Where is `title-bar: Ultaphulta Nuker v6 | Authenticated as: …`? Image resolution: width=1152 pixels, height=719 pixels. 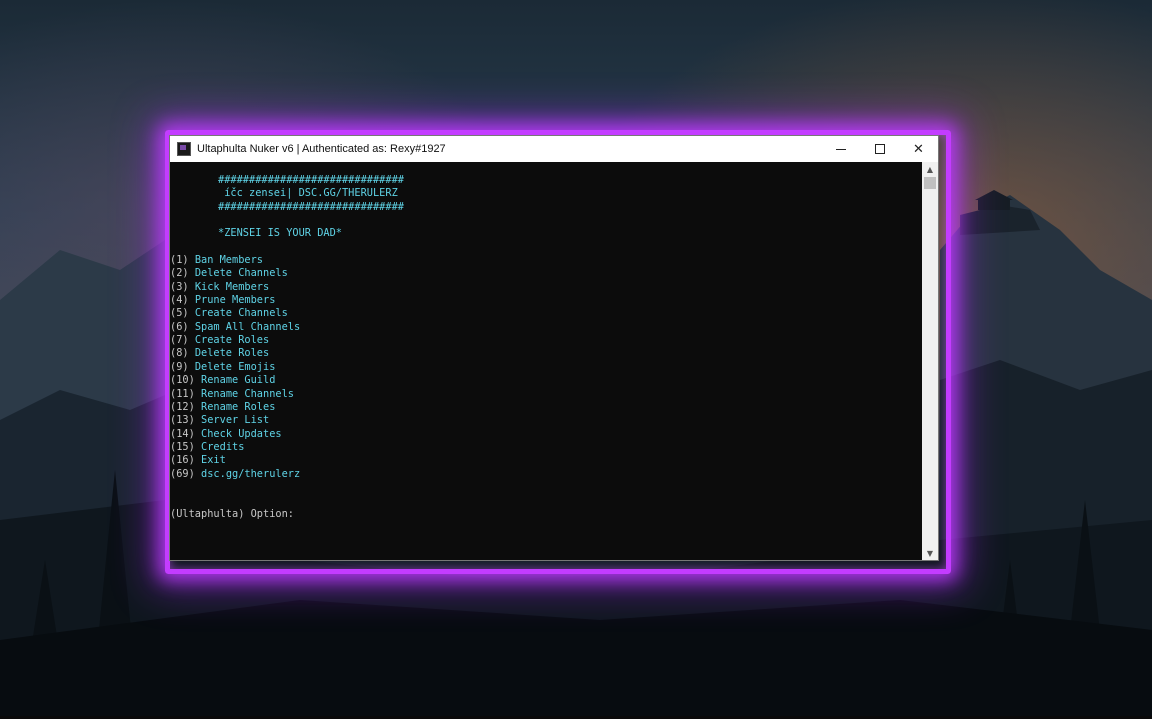
title-bar: Ultaphulta Nuker v6 | Authenticated as: … is located at coordinates (554, 149).